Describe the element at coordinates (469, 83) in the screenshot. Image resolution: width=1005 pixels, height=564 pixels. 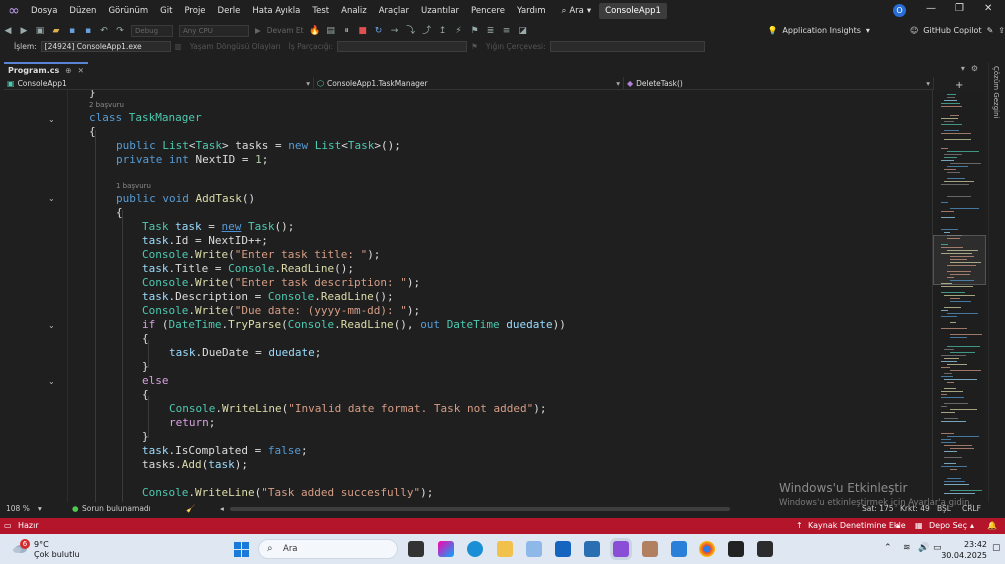
I see `type-dropdown: ⬡ ConsoleApp1.TaskManager ▾` at that location.